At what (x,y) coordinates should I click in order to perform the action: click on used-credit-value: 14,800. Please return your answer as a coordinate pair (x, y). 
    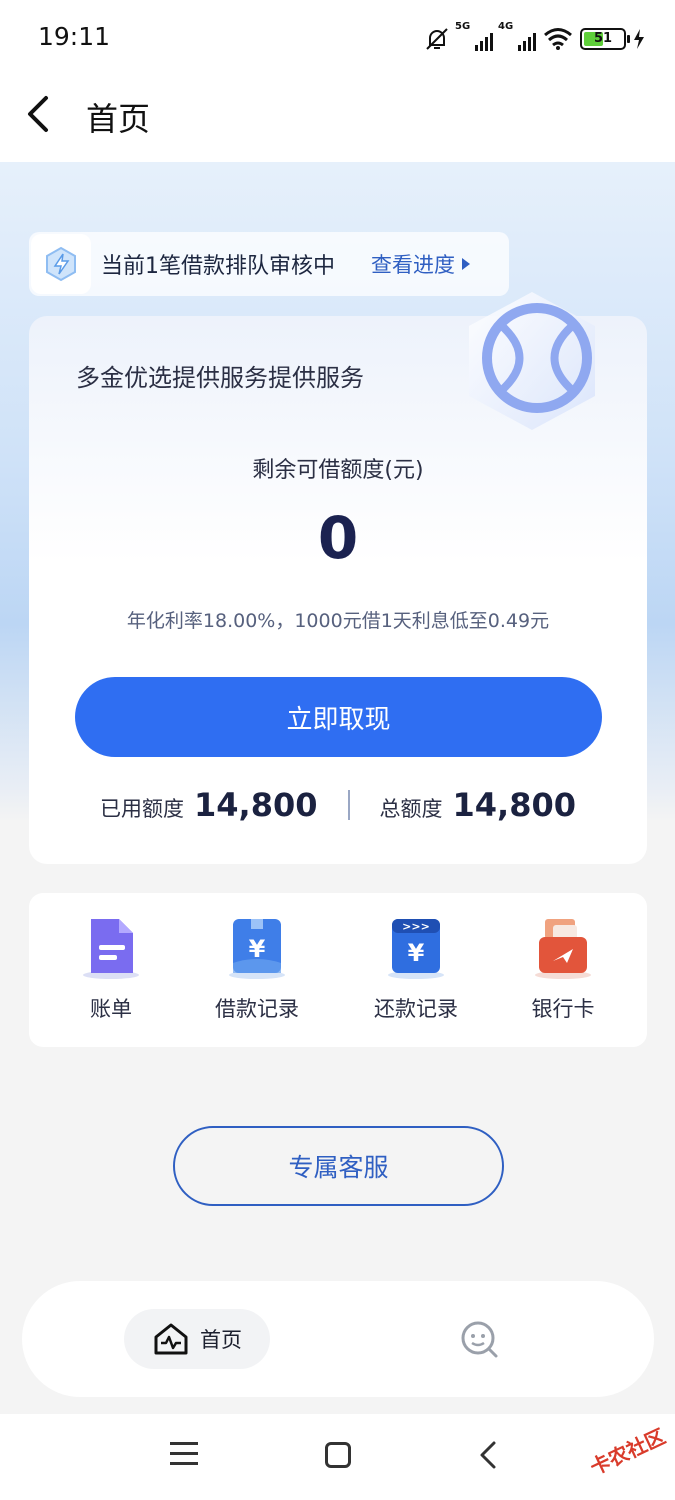
    Looking at the image, I should click on (256, 805).